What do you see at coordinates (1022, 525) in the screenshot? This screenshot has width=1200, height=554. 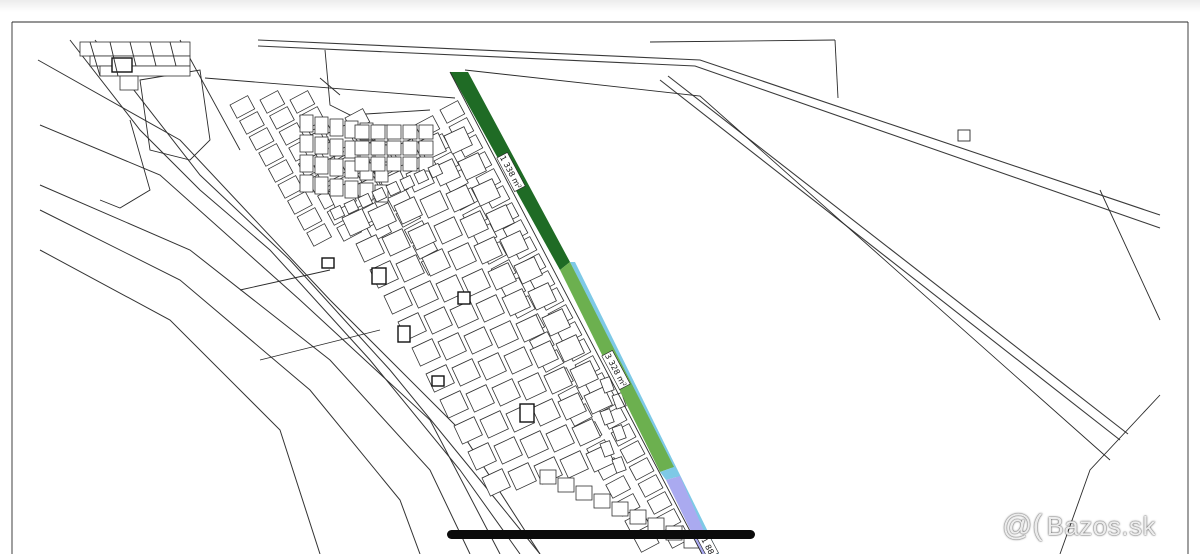 I see `at-icon: @(` at bounding box center [1022, 525].